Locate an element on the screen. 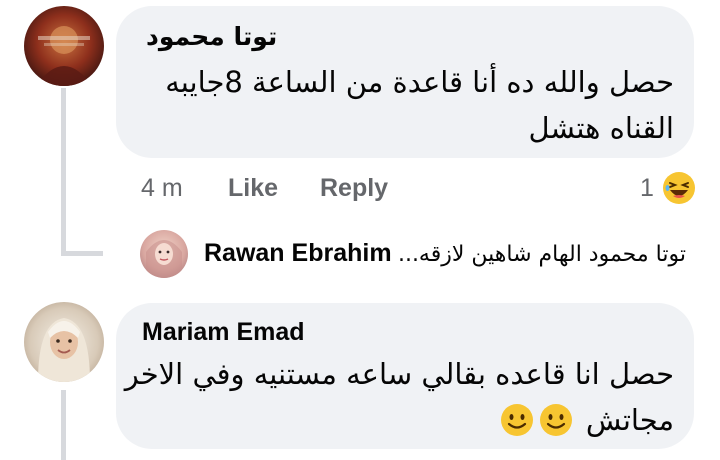  comment-text-line-2: القناه هتشل is located at coordinates (601, 128).